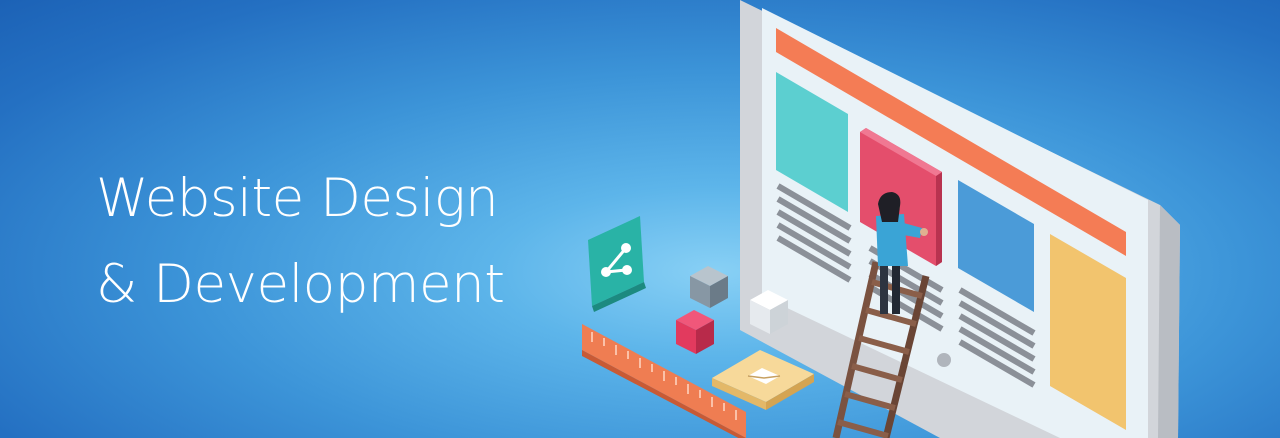 This screenshot has width=1280, height=438. I want to click on pink-cube, so click(695, 332).